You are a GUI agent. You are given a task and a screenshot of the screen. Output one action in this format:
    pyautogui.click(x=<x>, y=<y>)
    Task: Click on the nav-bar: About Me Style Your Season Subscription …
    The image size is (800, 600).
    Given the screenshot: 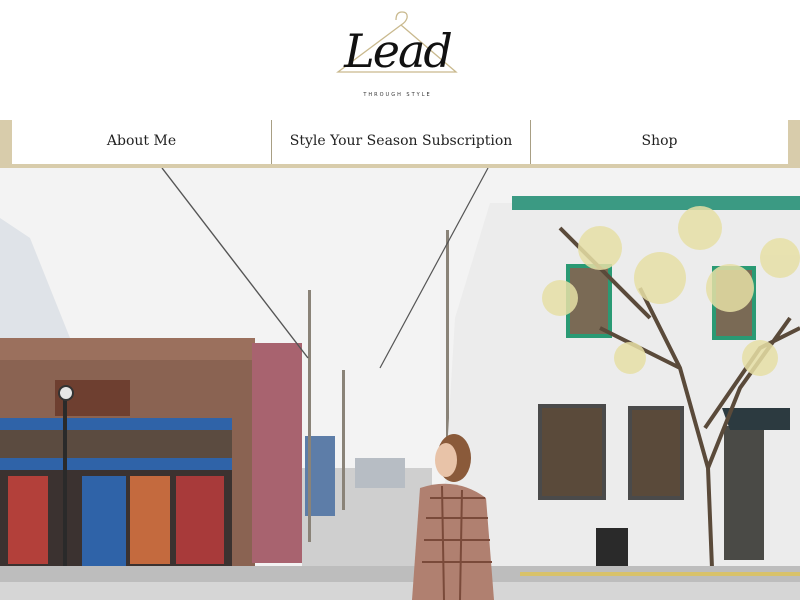 What is the action you would take?
    pyautogui.click(x=400, y=142)
    